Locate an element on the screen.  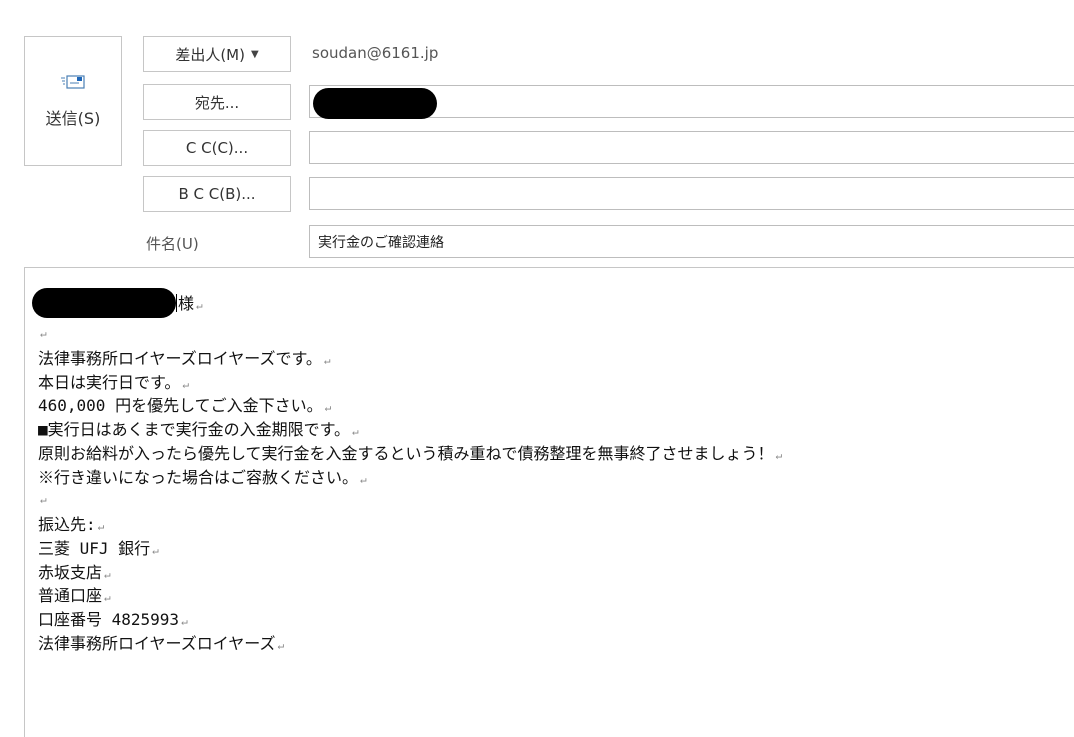
greeting-suffix: 様 is located at coordinates (186, 303).